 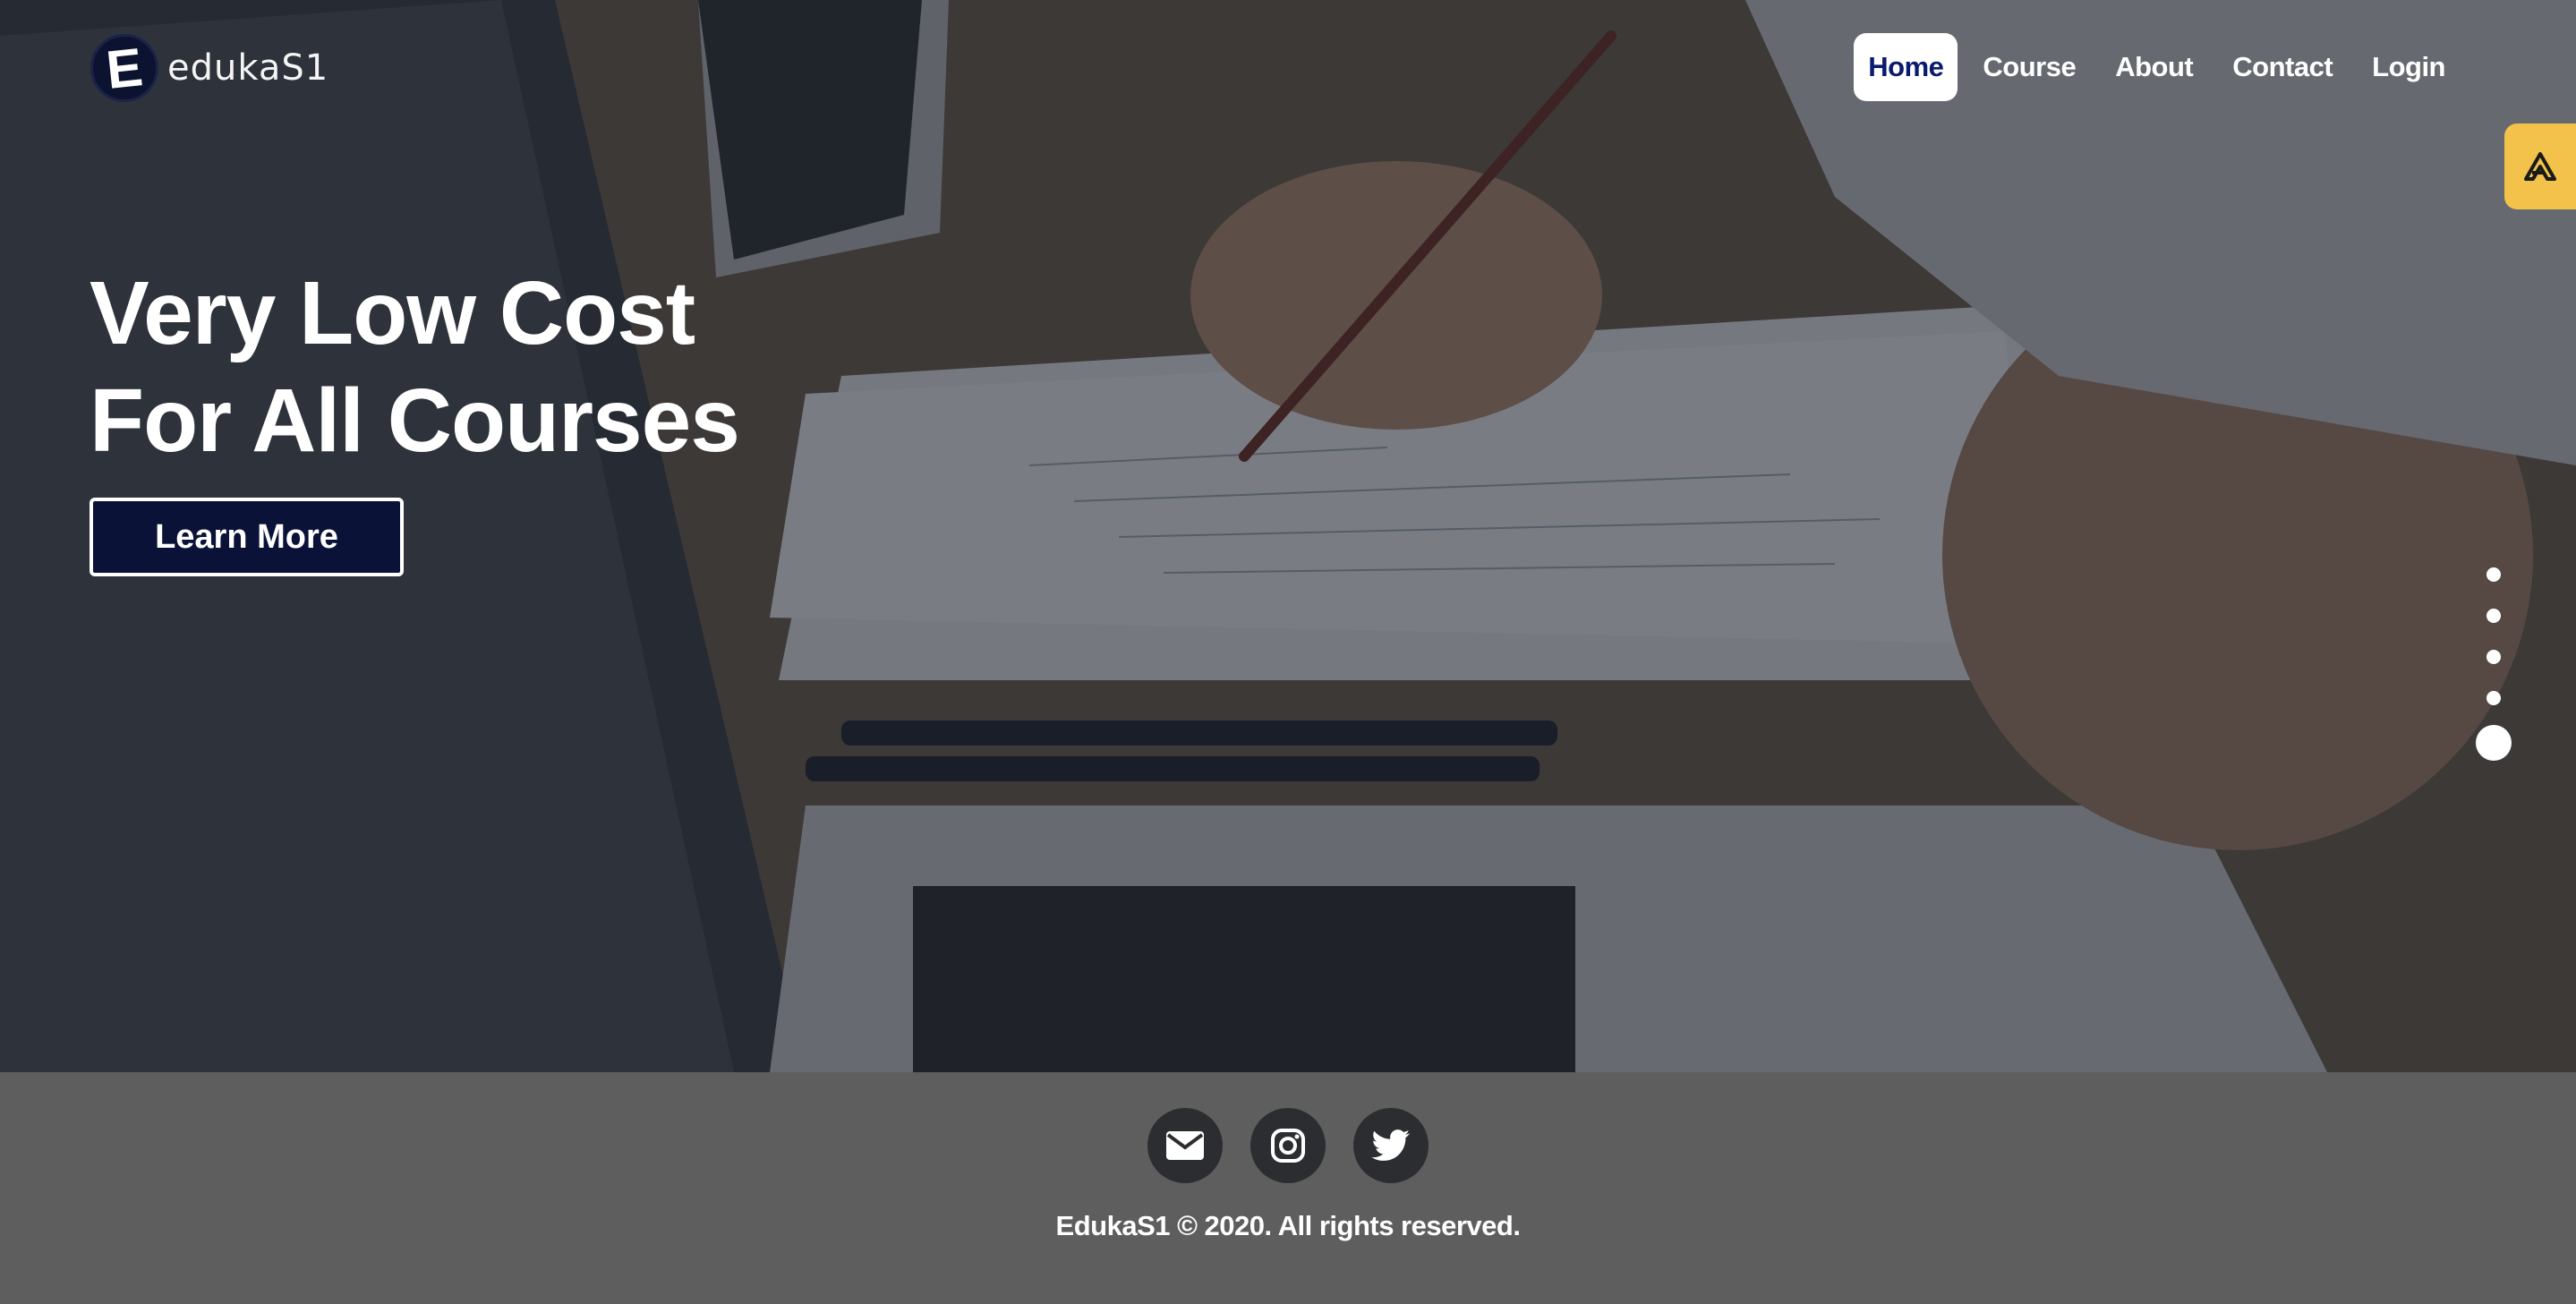 I want to click on social-links, so click(x=1288, y=1145).